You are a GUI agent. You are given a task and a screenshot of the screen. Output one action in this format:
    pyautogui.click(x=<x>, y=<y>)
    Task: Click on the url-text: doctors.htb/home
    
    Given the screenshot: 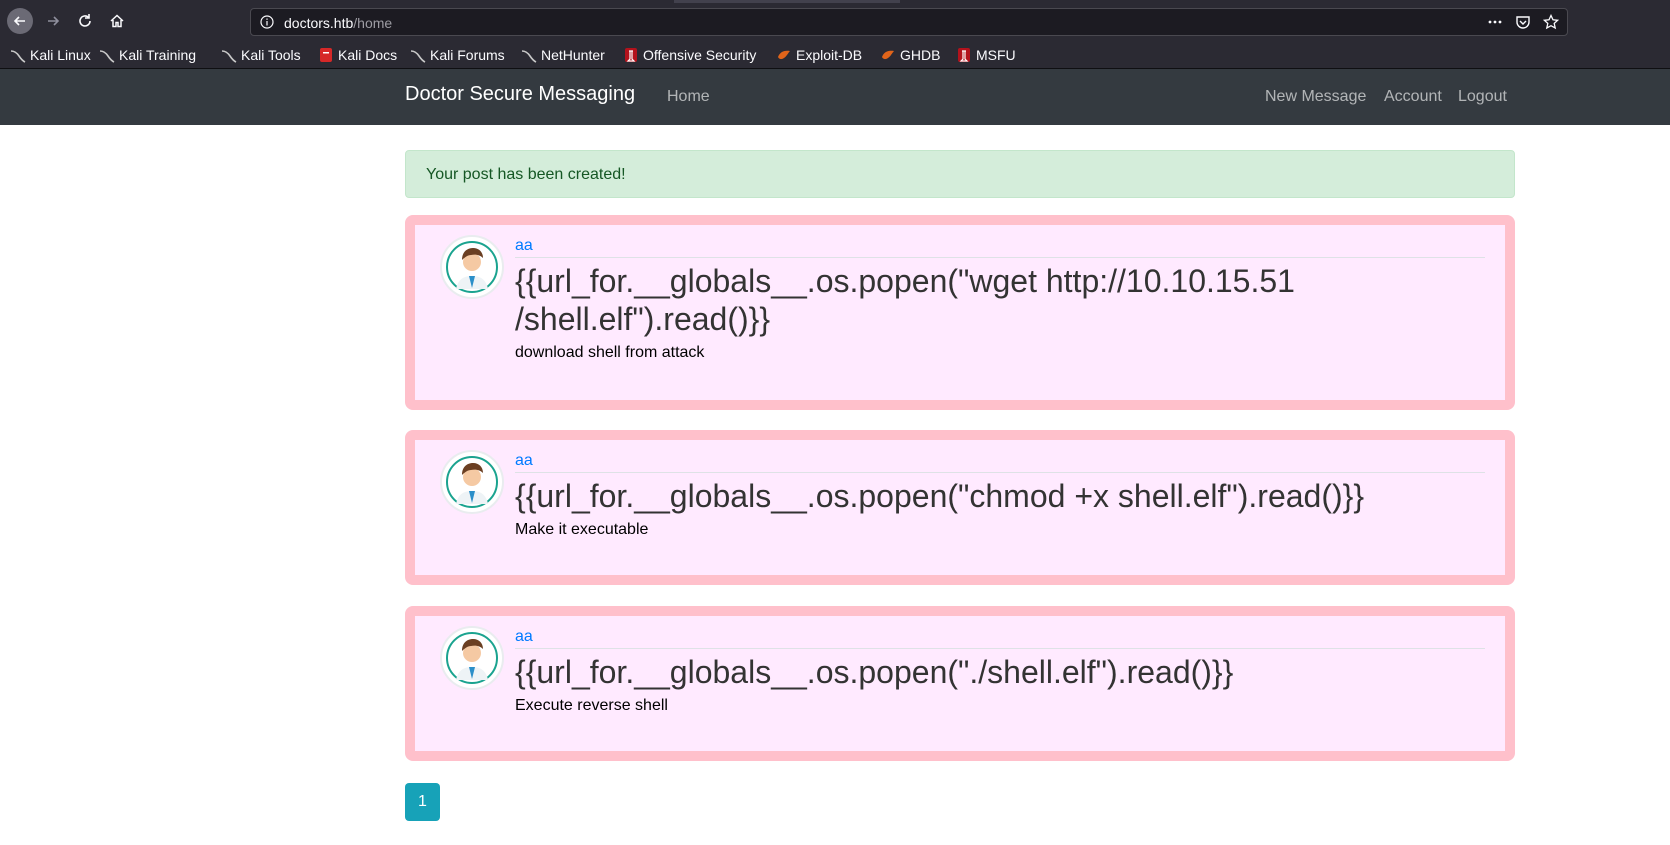 What is the action you would take?
    pyautogui.click(x=338, y=23)
    